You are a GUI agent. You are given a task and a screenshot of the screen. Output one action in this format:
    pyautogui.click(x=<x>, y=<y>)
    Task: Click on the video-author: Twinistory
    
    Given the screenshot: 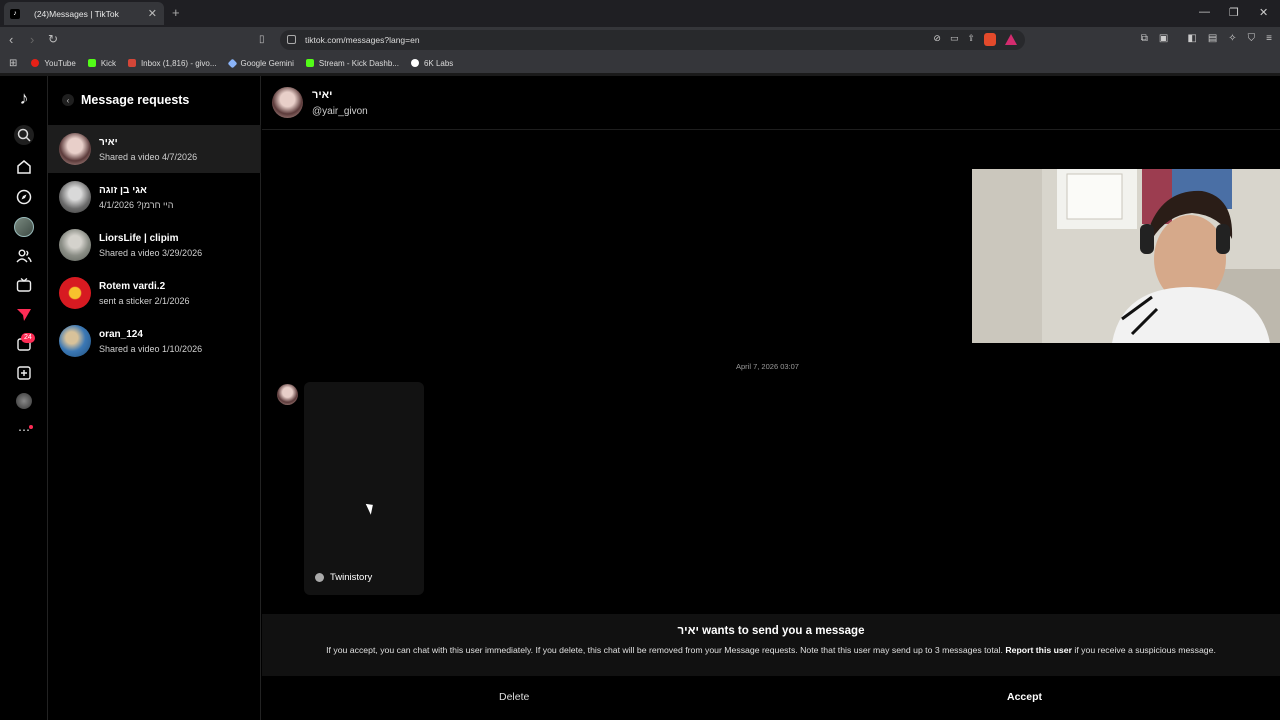 What is the action you would take?
    pyautogui.click(x=343, y=577)
    